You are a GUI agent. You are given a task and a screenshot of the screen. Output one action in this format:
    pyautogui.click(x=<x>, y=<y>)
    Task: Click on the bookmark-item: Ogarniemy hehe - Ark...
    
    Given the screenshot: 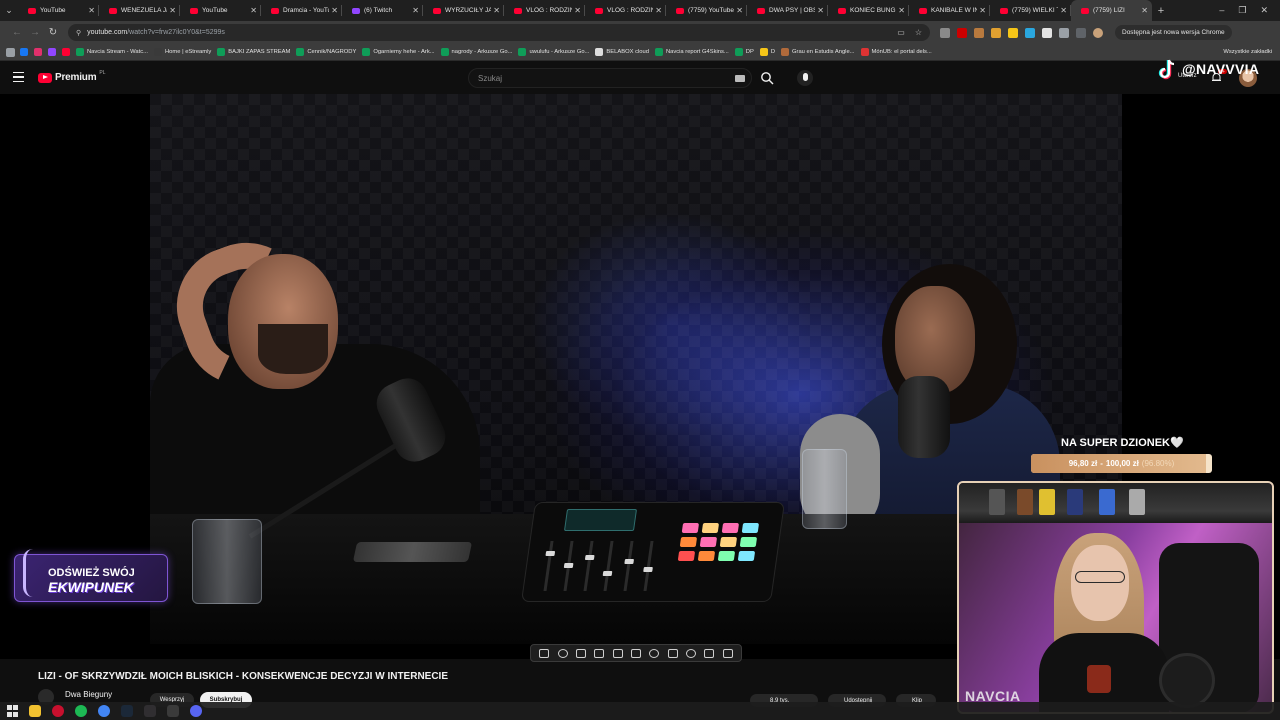 What is the action you would take?
    pyautogui.click(x=398, y=52)
    